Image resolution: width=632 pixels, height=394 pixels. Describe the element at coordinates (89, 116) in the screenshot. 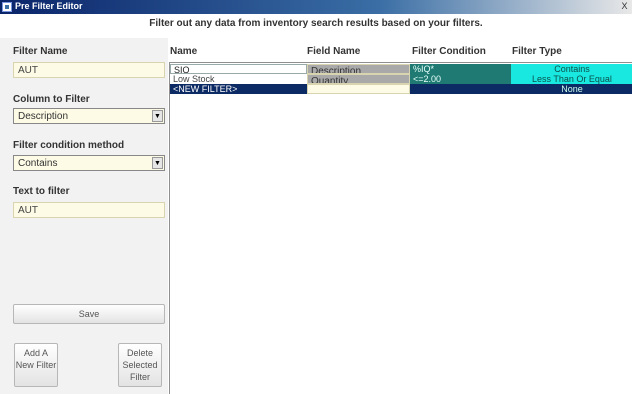

I see `column-to-filter-select: Description ▼` at that location.